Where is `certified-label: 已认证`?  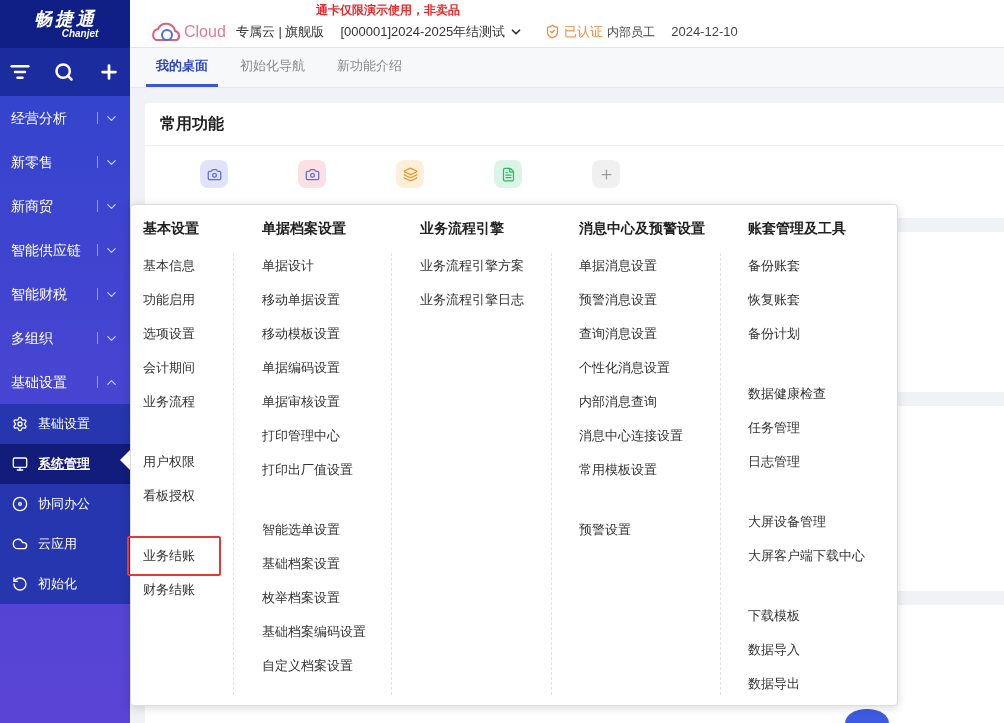
certified-label: 已认证 is located at coordinates (584, 31).